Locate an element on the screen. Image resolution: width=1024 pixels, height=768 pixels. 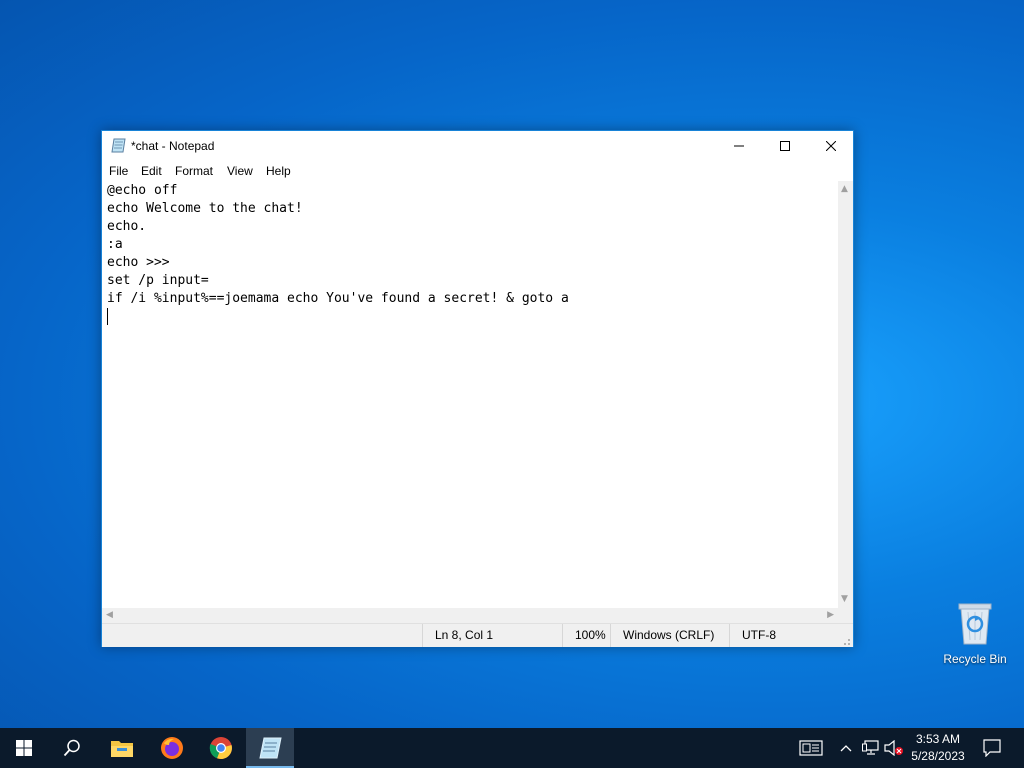
recycle-bin-label: Recycle Bin is located at coordinates (975, 659).